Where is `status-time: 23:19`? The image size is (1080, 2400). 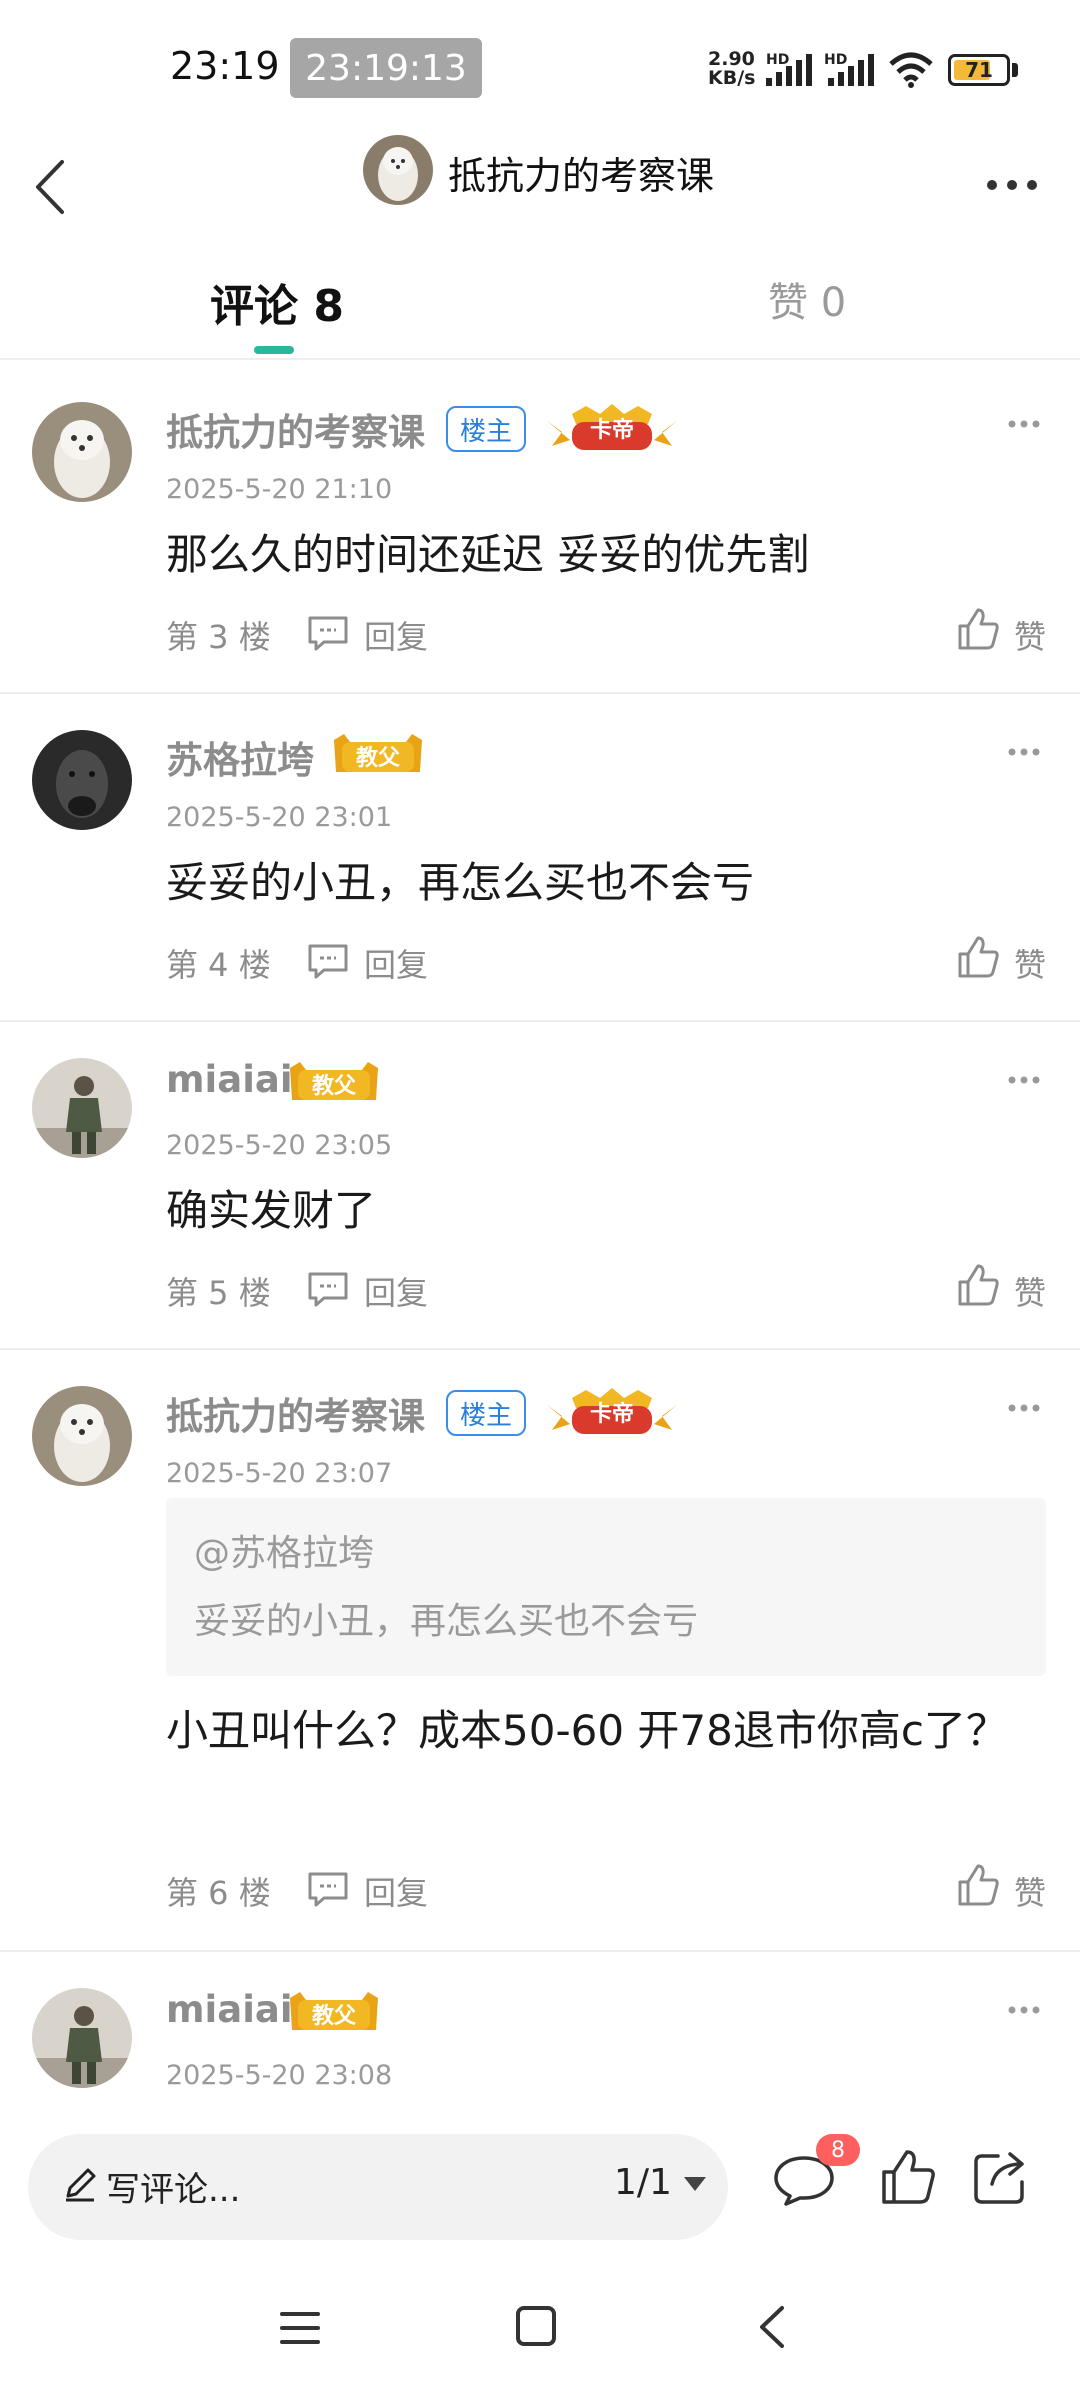
status-time: 23:19 is located at coordinates (225, 66).